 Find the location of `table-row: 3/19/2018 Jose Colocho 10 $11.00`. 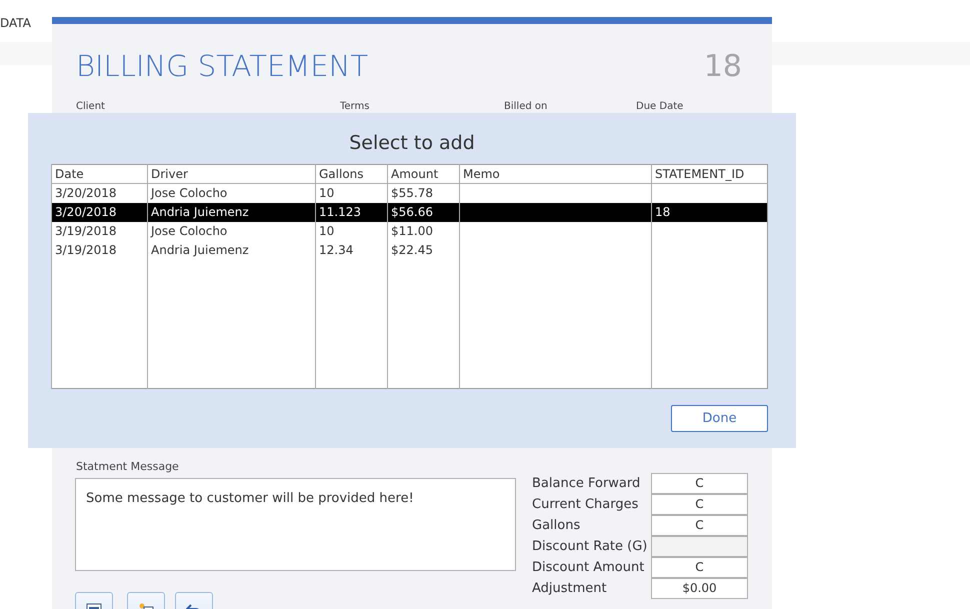

table-row: 3/19/2018 Jose Colocho 10 $11.00 is located at coordinates (410, 231).